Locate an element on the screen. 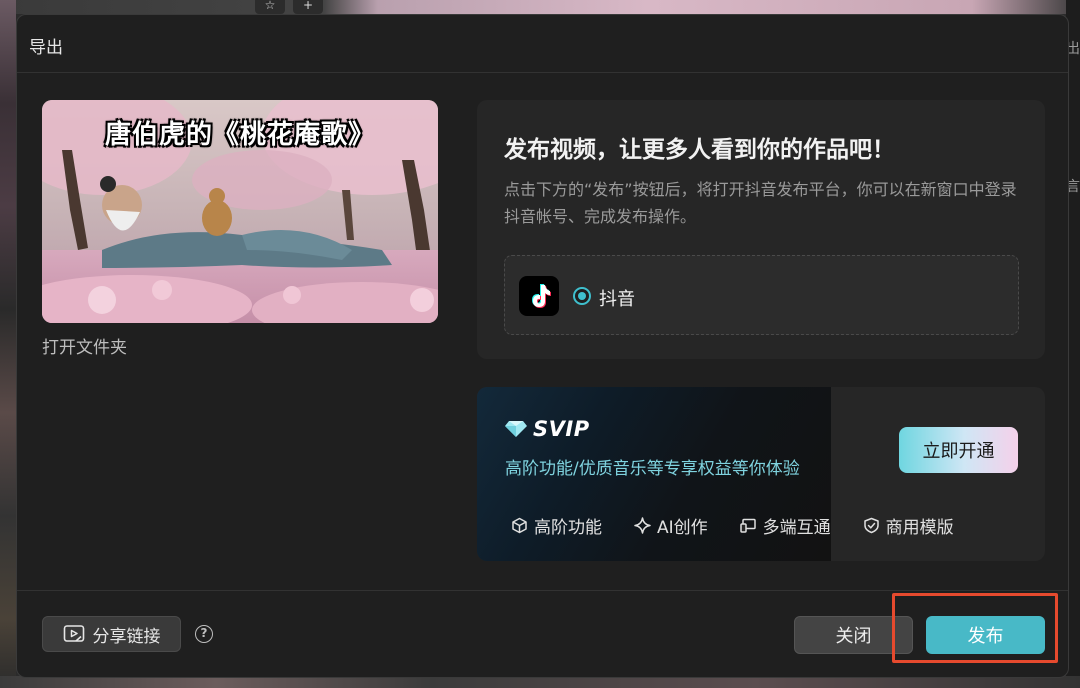  sparkle-icon is located at coordinates (642, 525).